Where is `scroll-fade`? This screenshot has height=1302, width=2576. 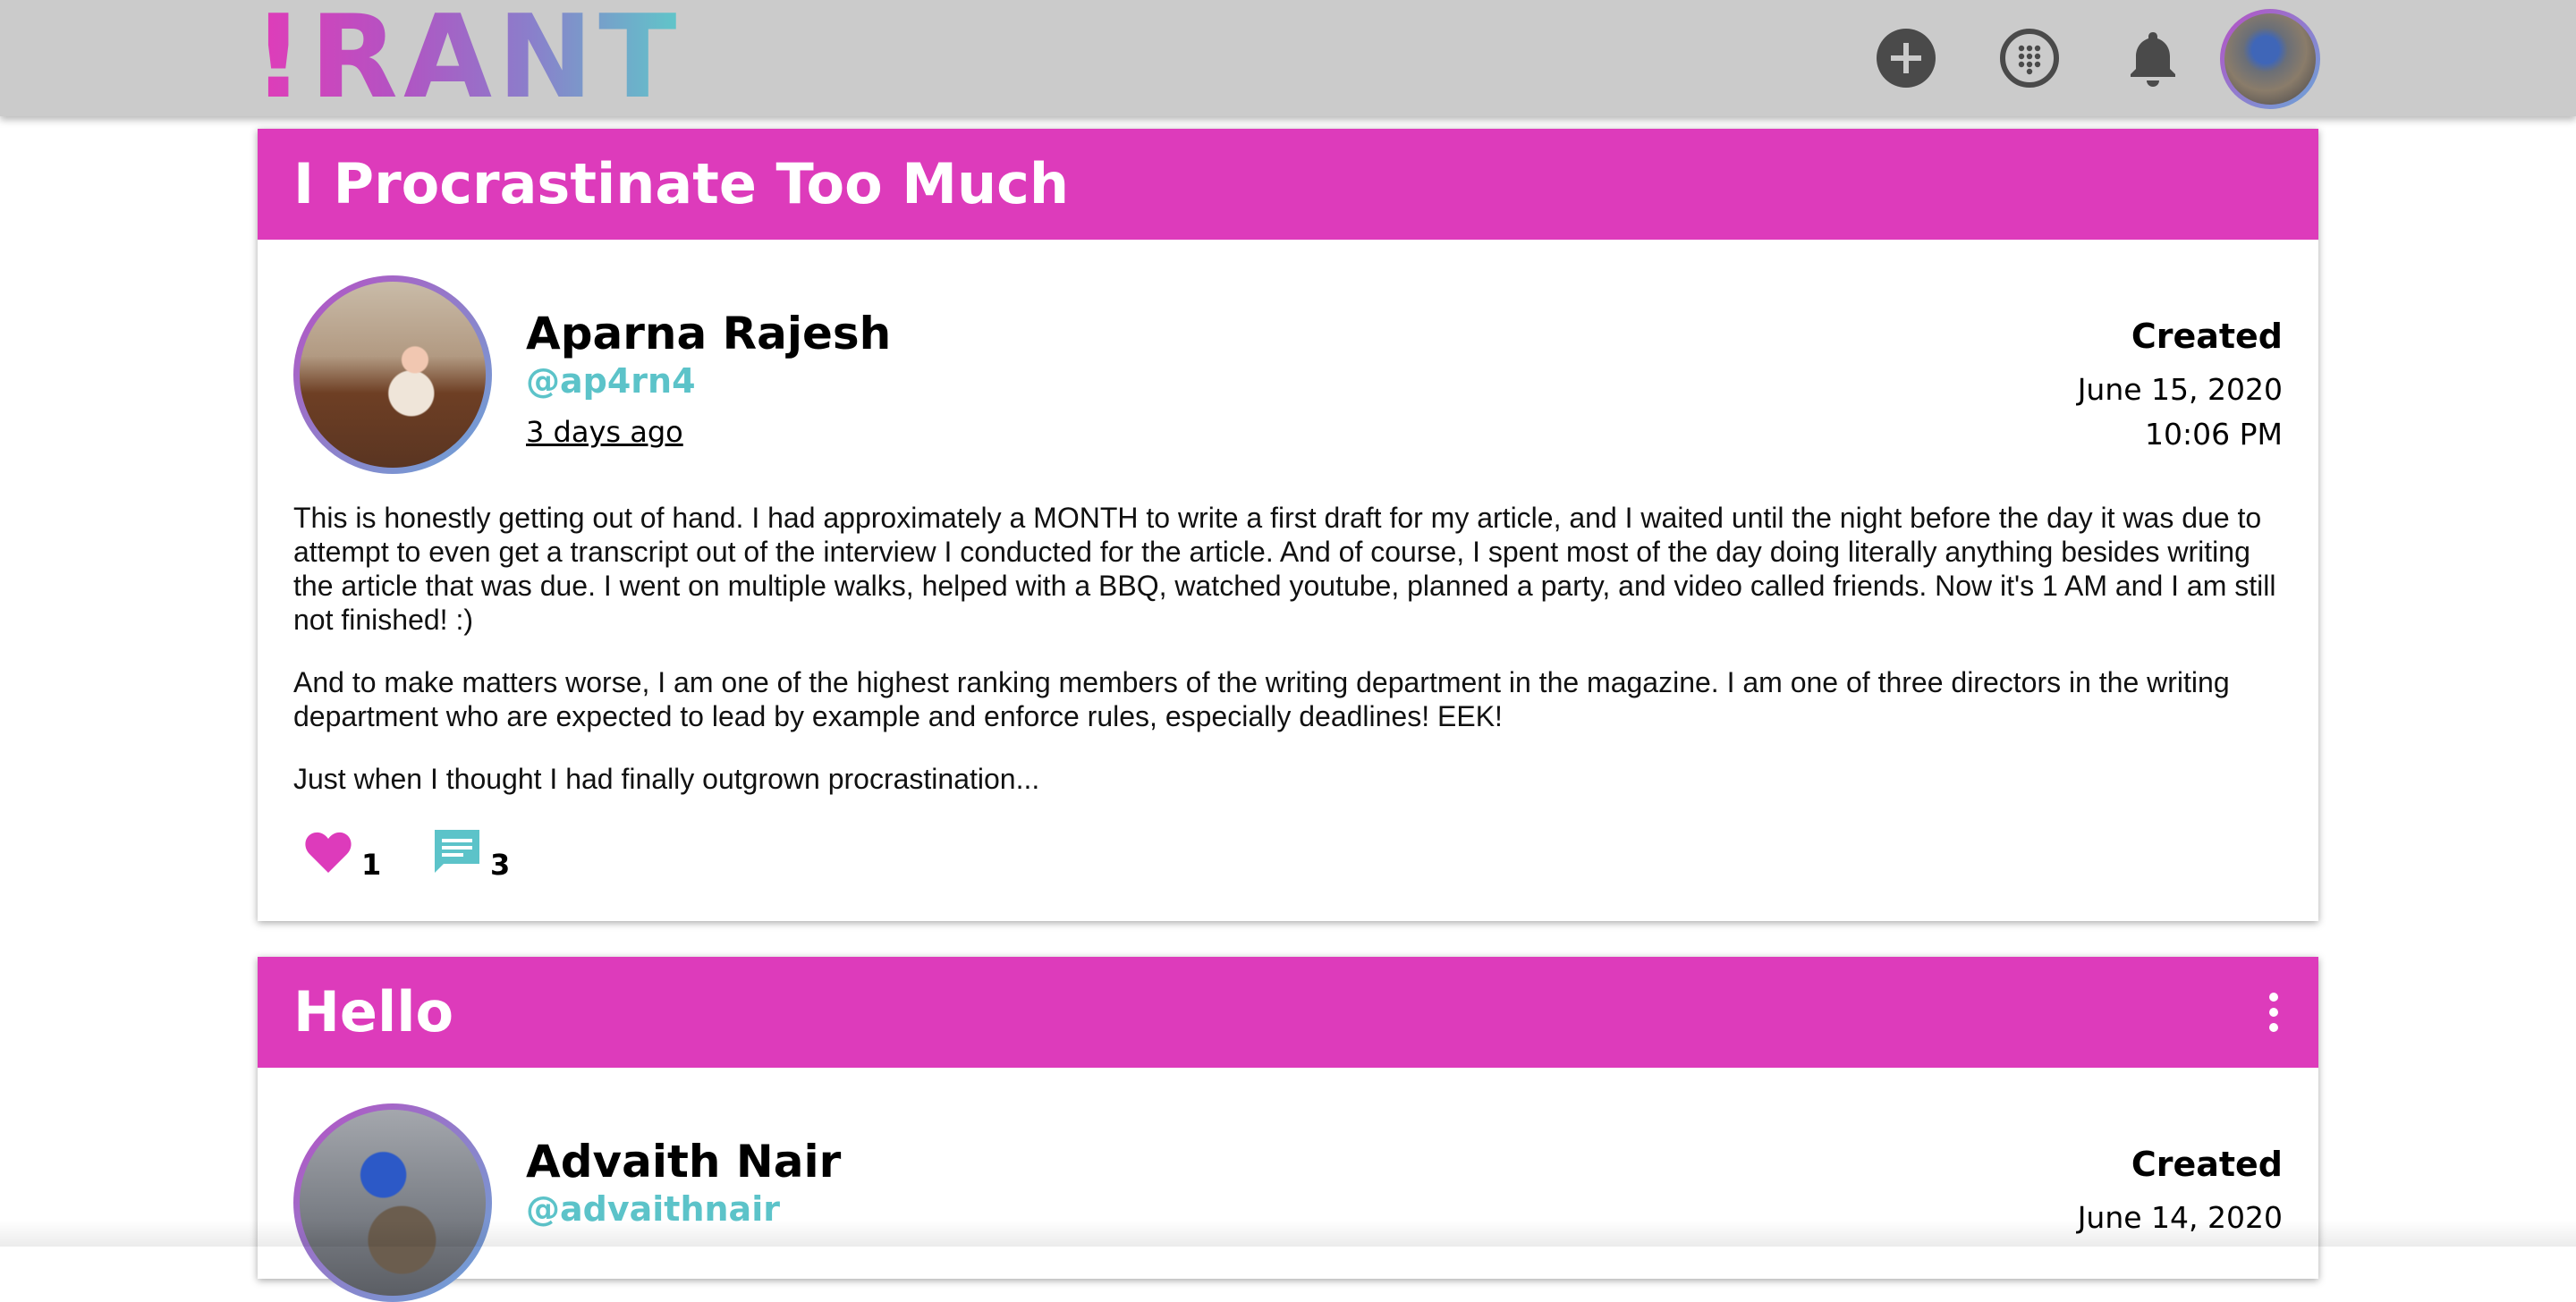
scroll-fade is located at coordinates (1288, 1233).